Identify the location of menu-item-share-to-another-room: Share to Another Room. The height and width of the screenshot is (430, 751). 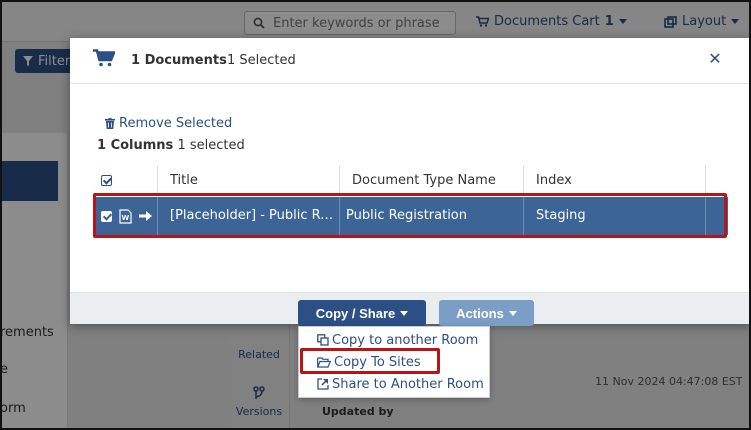
(400, 384).